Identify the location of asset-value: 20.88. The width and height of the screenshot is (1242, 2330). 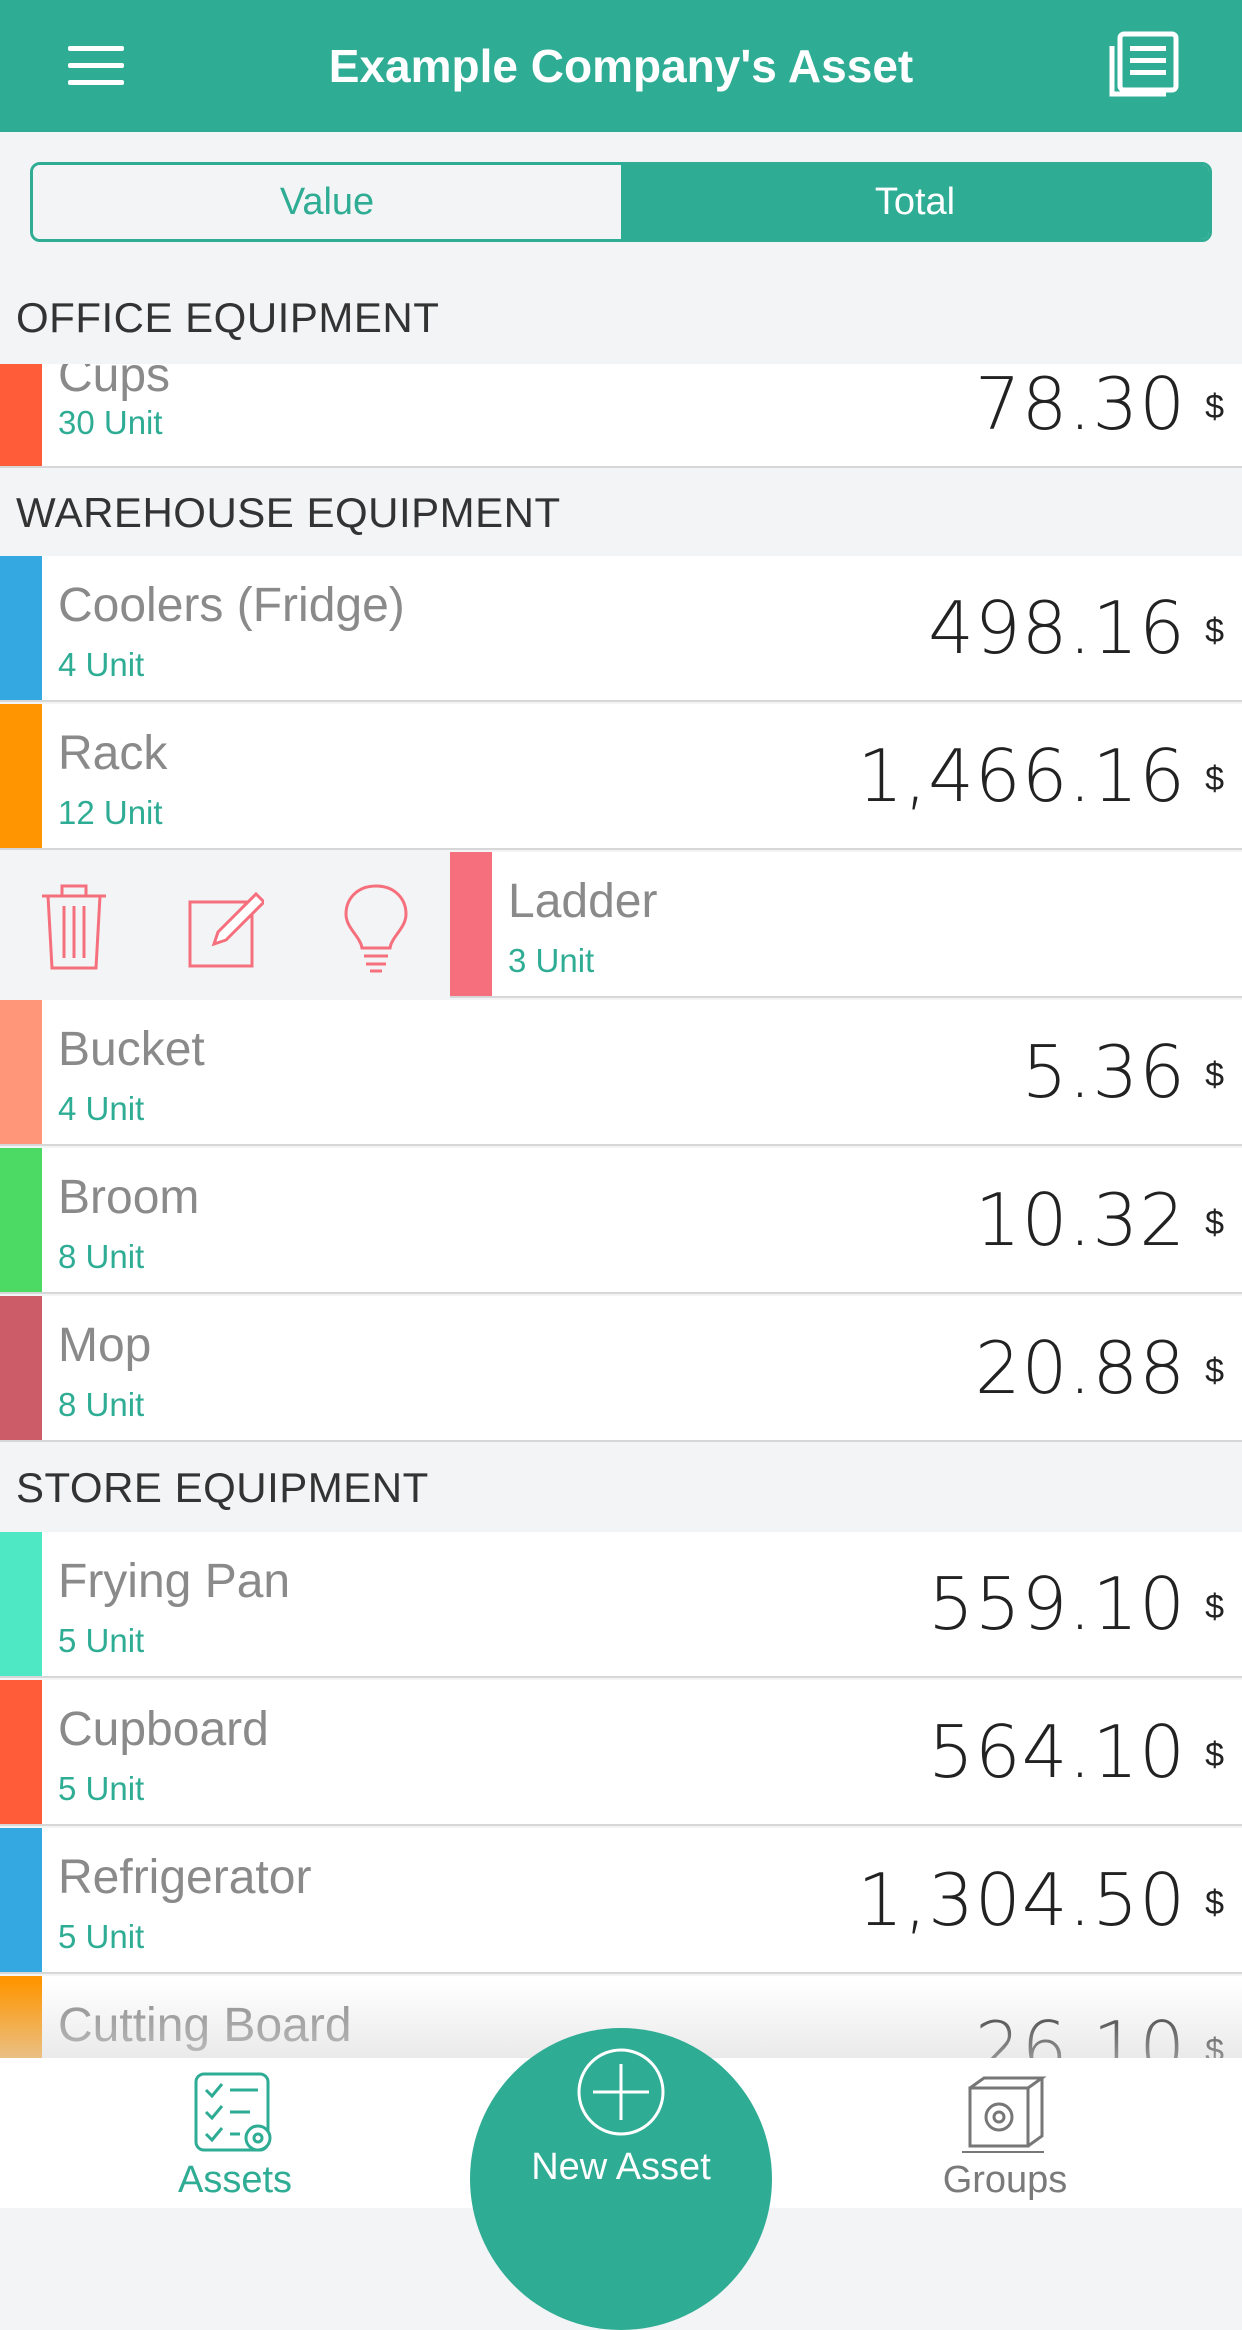
(1080, 1368).